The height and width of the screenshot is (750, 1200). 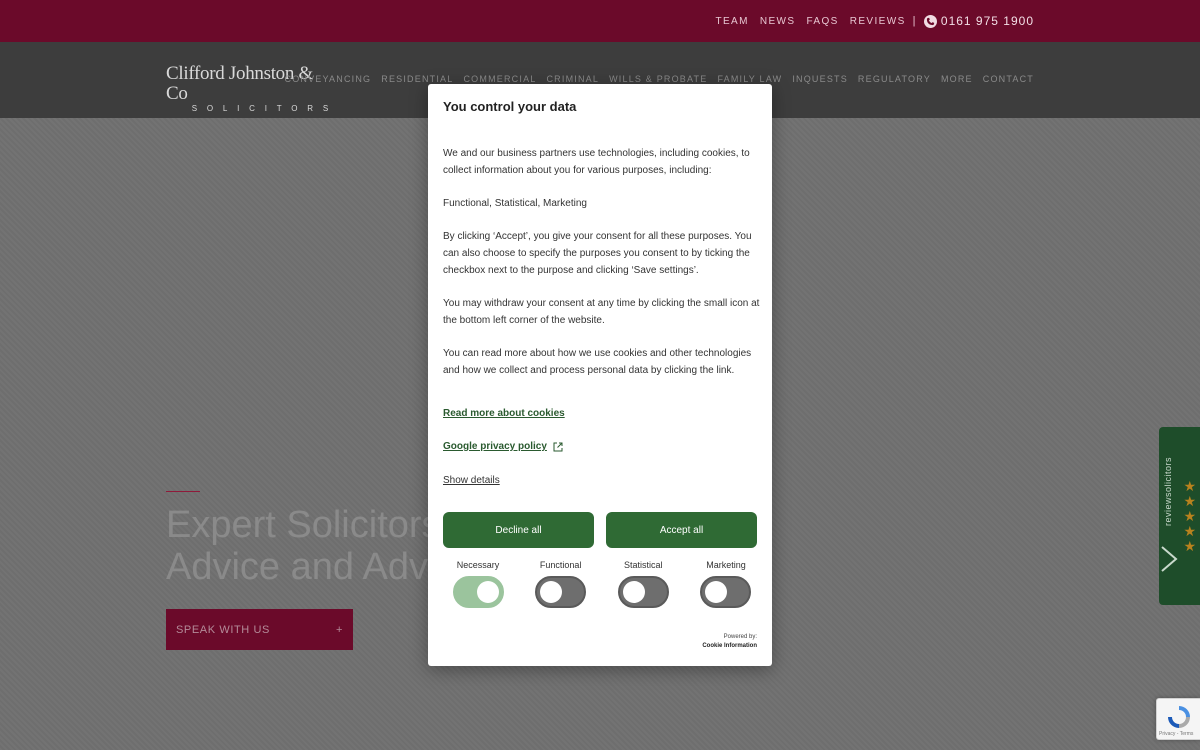 I want to click on powered-by-label: Powered by:, so click(x=740, y=637).